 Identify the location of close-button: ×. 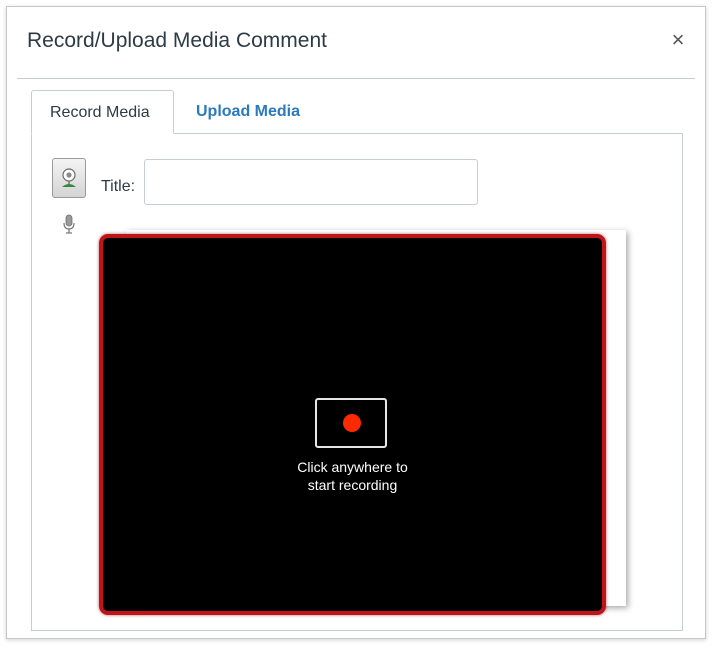
(678, 40).